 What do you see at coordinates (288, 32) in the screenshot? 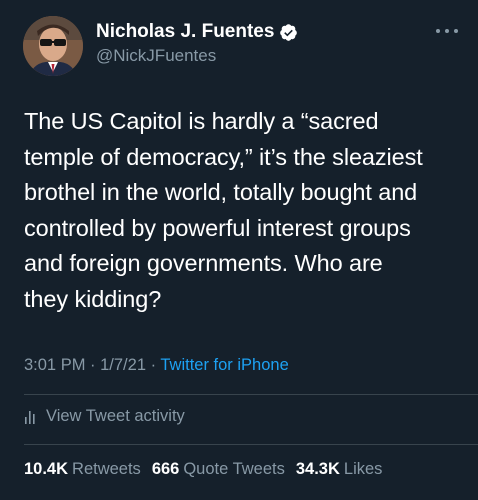
I see `verified-badge-icon` at bounding box center [288, 32].